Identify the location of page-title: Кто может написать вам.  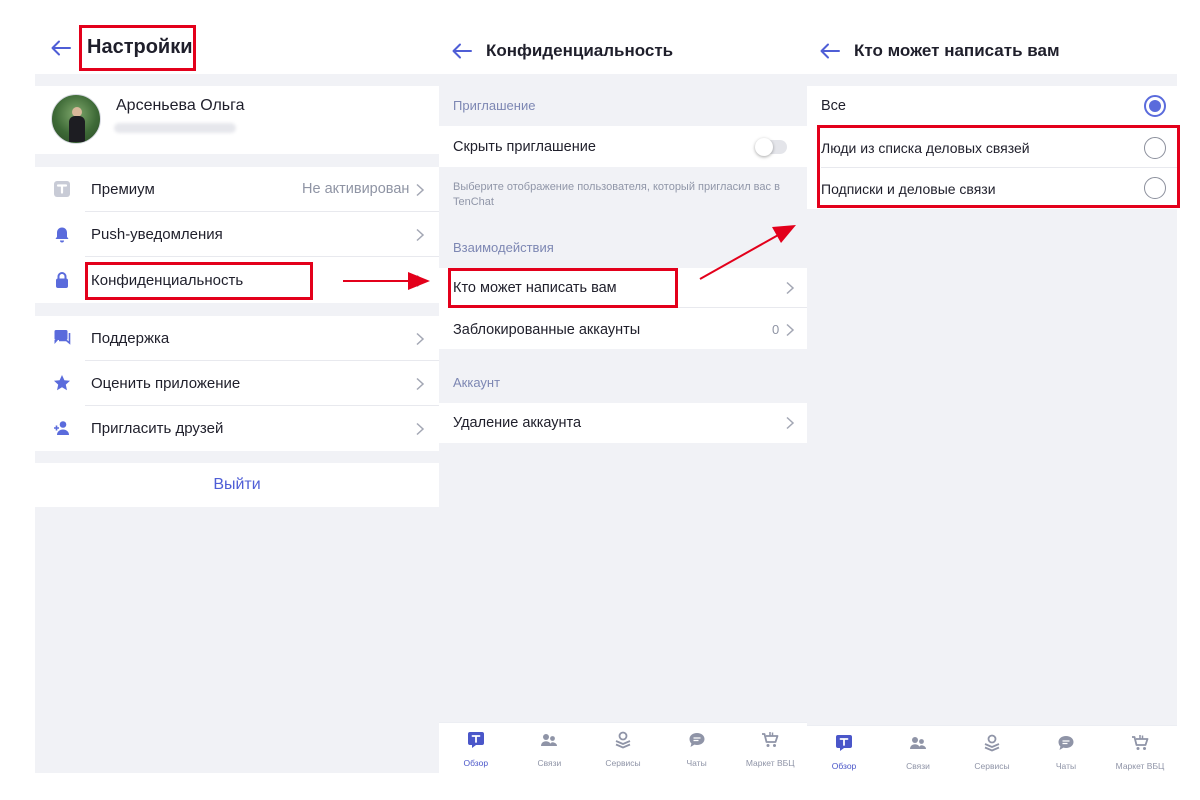
(957, 50).